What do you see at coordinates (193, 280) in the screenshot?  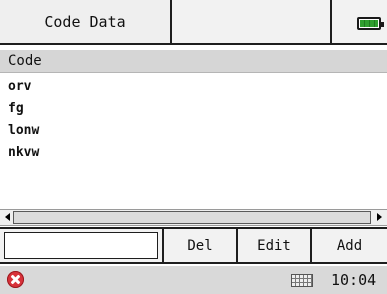 I see `status-bar: 10:04` at bounding box center [193, 280].